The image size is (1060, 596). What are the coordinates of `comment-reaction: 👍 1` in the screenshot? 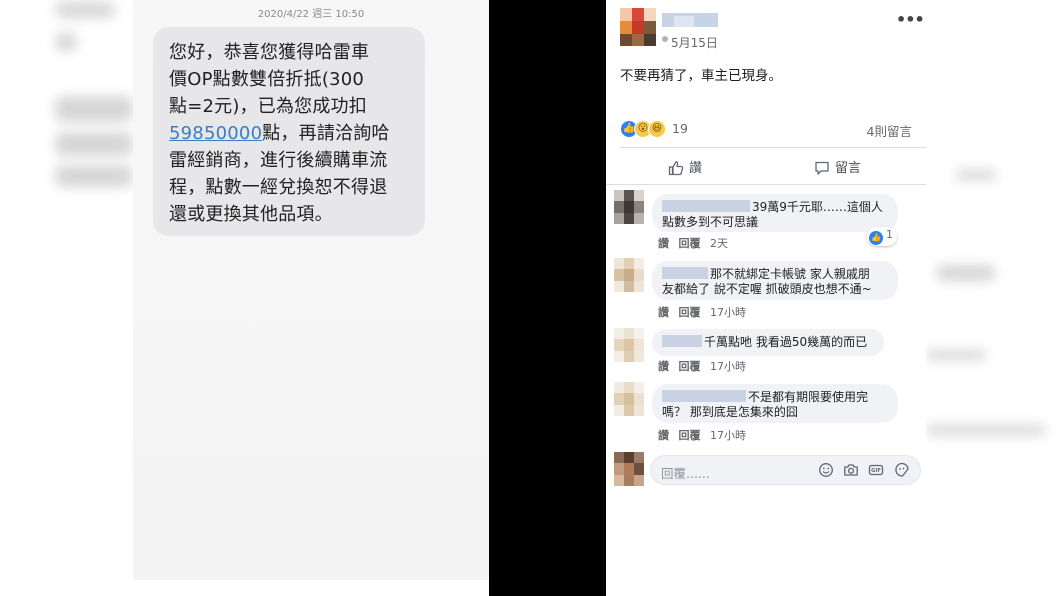 It's located at (882, 236).